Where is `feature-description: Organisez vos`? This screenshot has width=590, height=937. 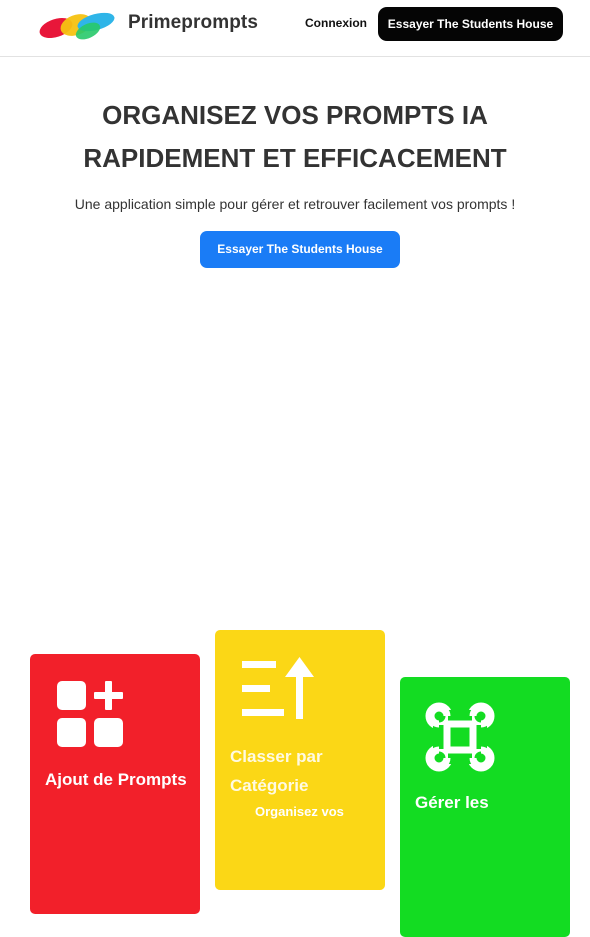 feature-description: Organisez vos is located at coordinates (299, 811).